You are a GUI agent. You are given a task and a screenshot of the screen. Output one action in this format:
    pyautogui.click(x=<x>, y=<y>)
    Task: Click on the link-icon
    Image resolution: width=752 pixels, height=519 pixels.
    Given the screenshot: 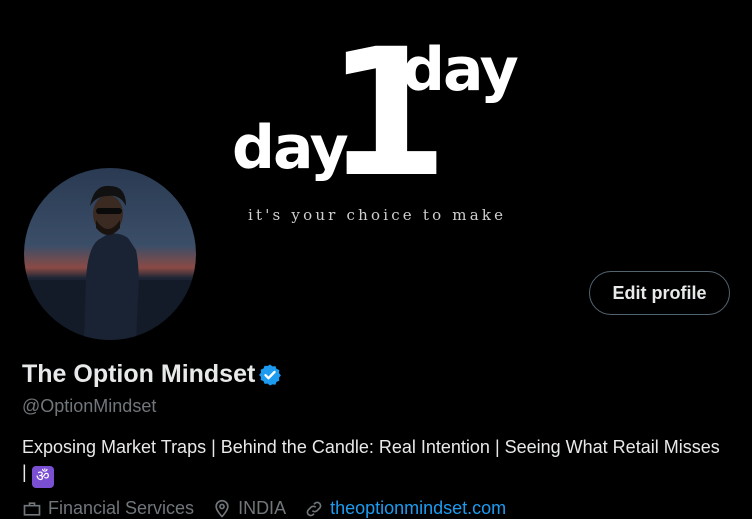 What is the action you would take?
    pyautogui.click(x=314, y=508)
    